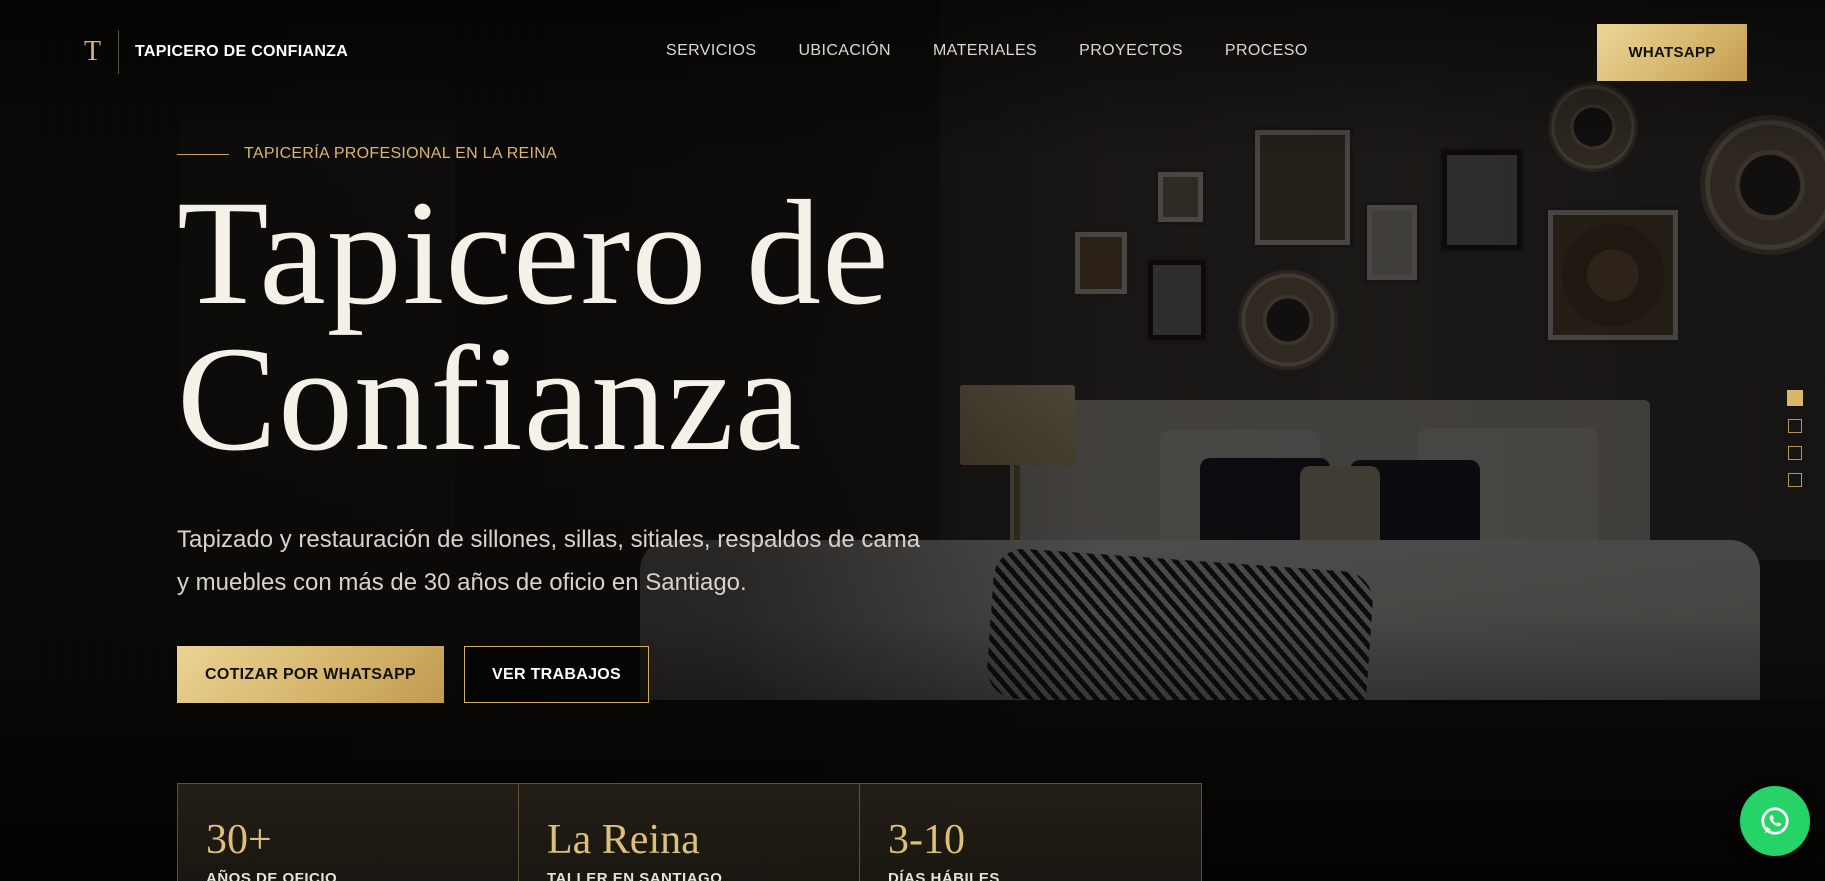  I want to click on cotizar-whatsapp-button: COTIZAR POR WHATSAPP, so click(311, 674).